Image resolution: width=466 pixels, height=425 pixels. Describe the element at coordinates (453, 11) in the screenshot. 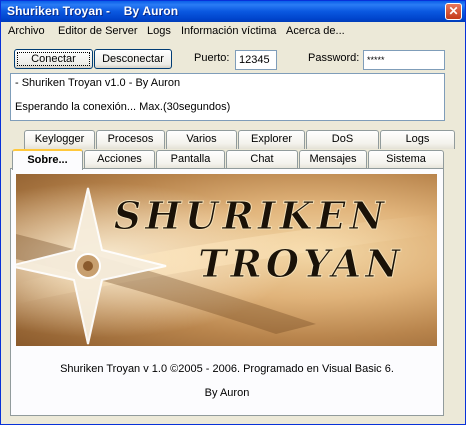

I see `close-icon: ✕` at that location.